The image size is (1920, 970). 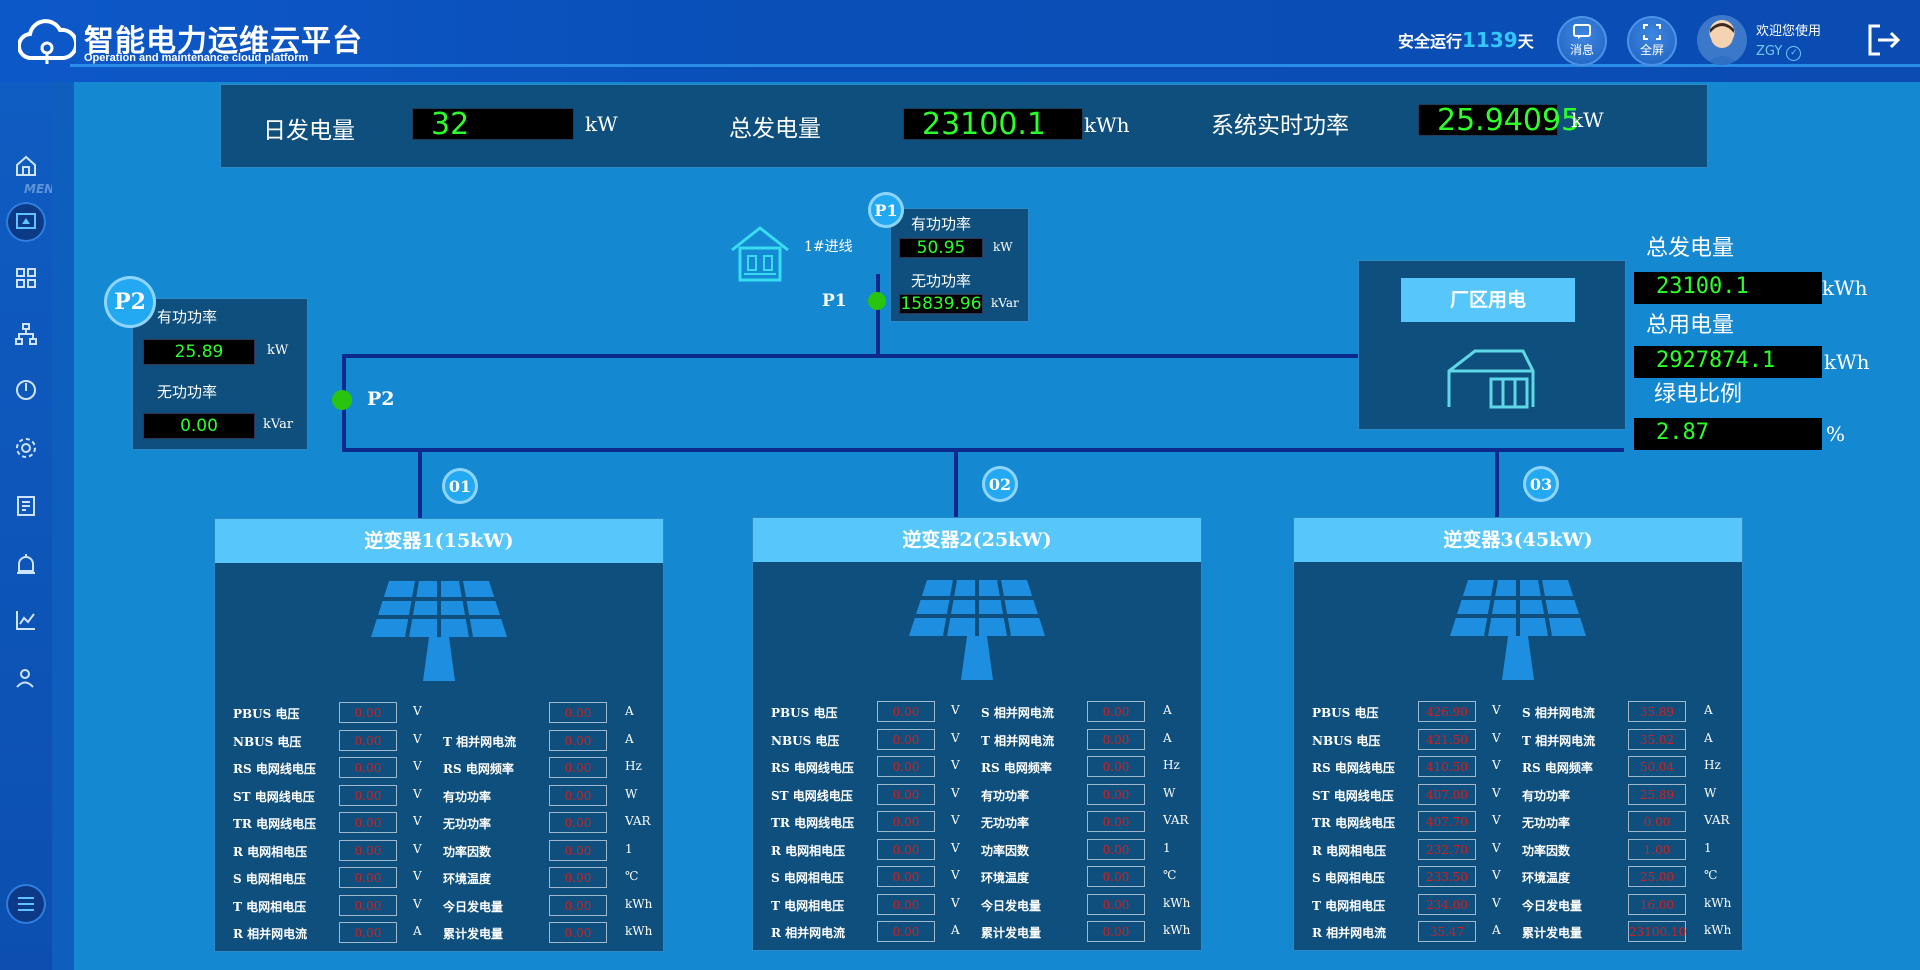 I want to click on param-label: T 相并网电流, so click(x=480, y=742).